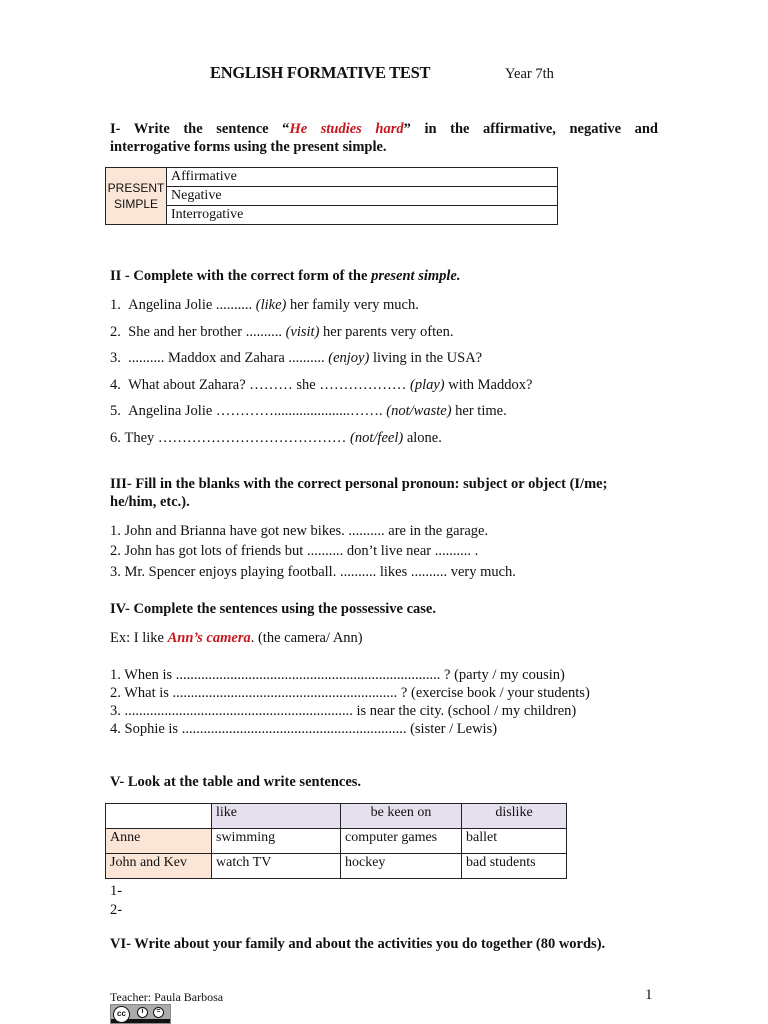  Describe the element at coordinates (362, 177) in the screenshot. I see `affirmative-cell: Affirmative` at that location.